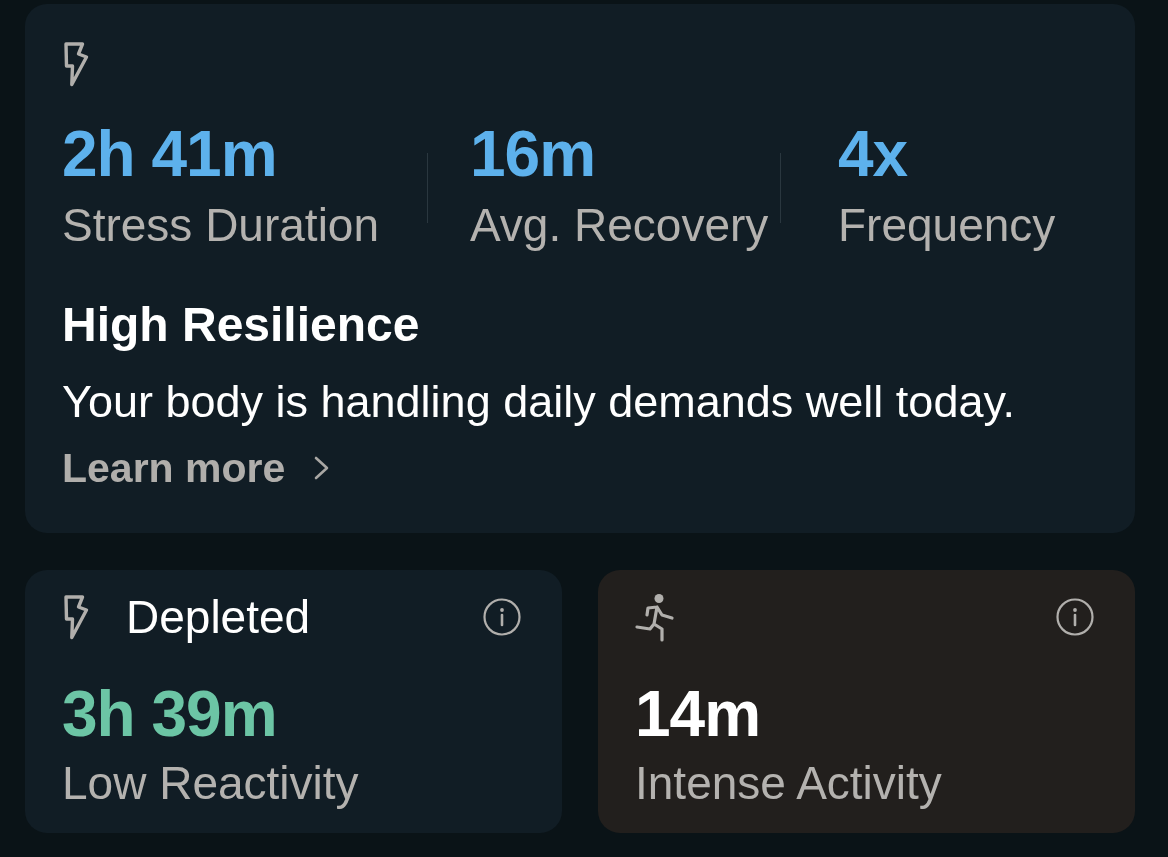 The width and height of the screenshot is (1168, 857). I want to click on description-text: Your body is handling daily demands well today., so click(539, 401).